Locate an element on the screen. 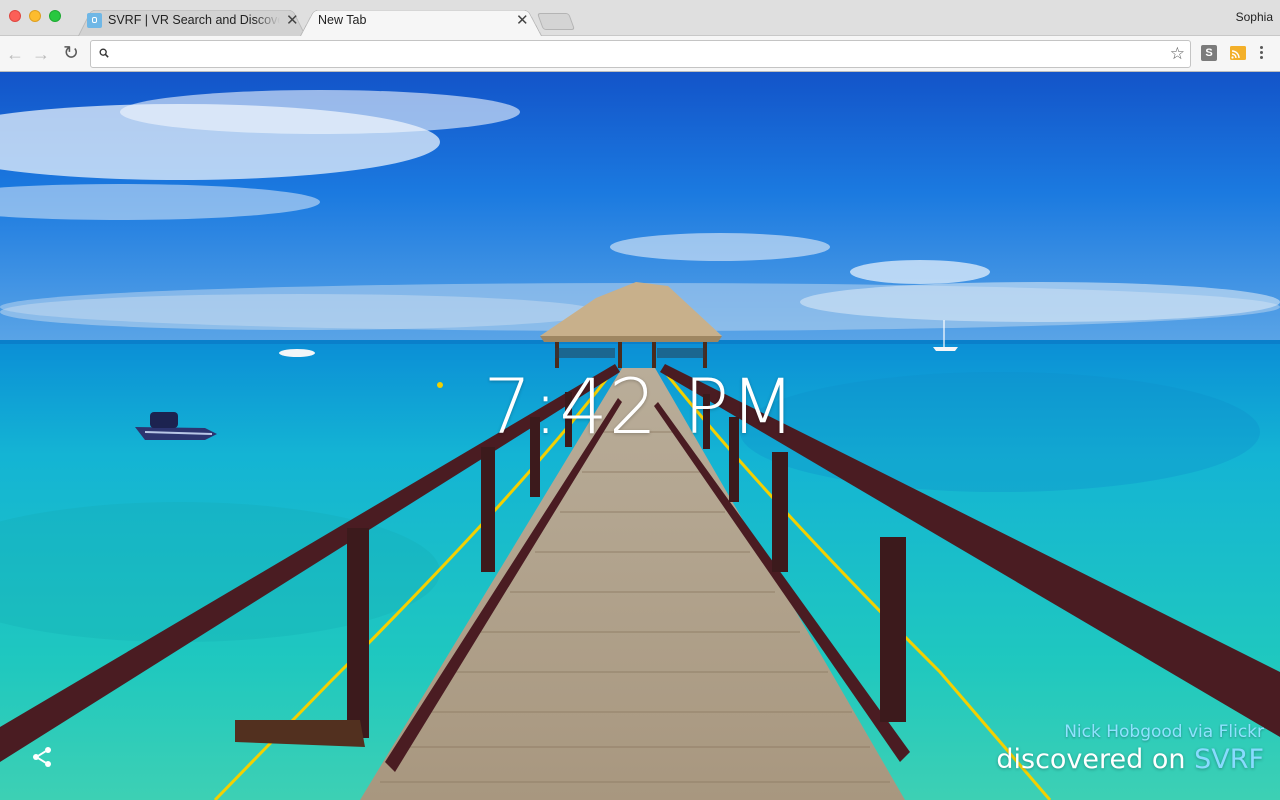 This screenshot has height=800, width=1280. share-icon is located at coordinates (42, 757).